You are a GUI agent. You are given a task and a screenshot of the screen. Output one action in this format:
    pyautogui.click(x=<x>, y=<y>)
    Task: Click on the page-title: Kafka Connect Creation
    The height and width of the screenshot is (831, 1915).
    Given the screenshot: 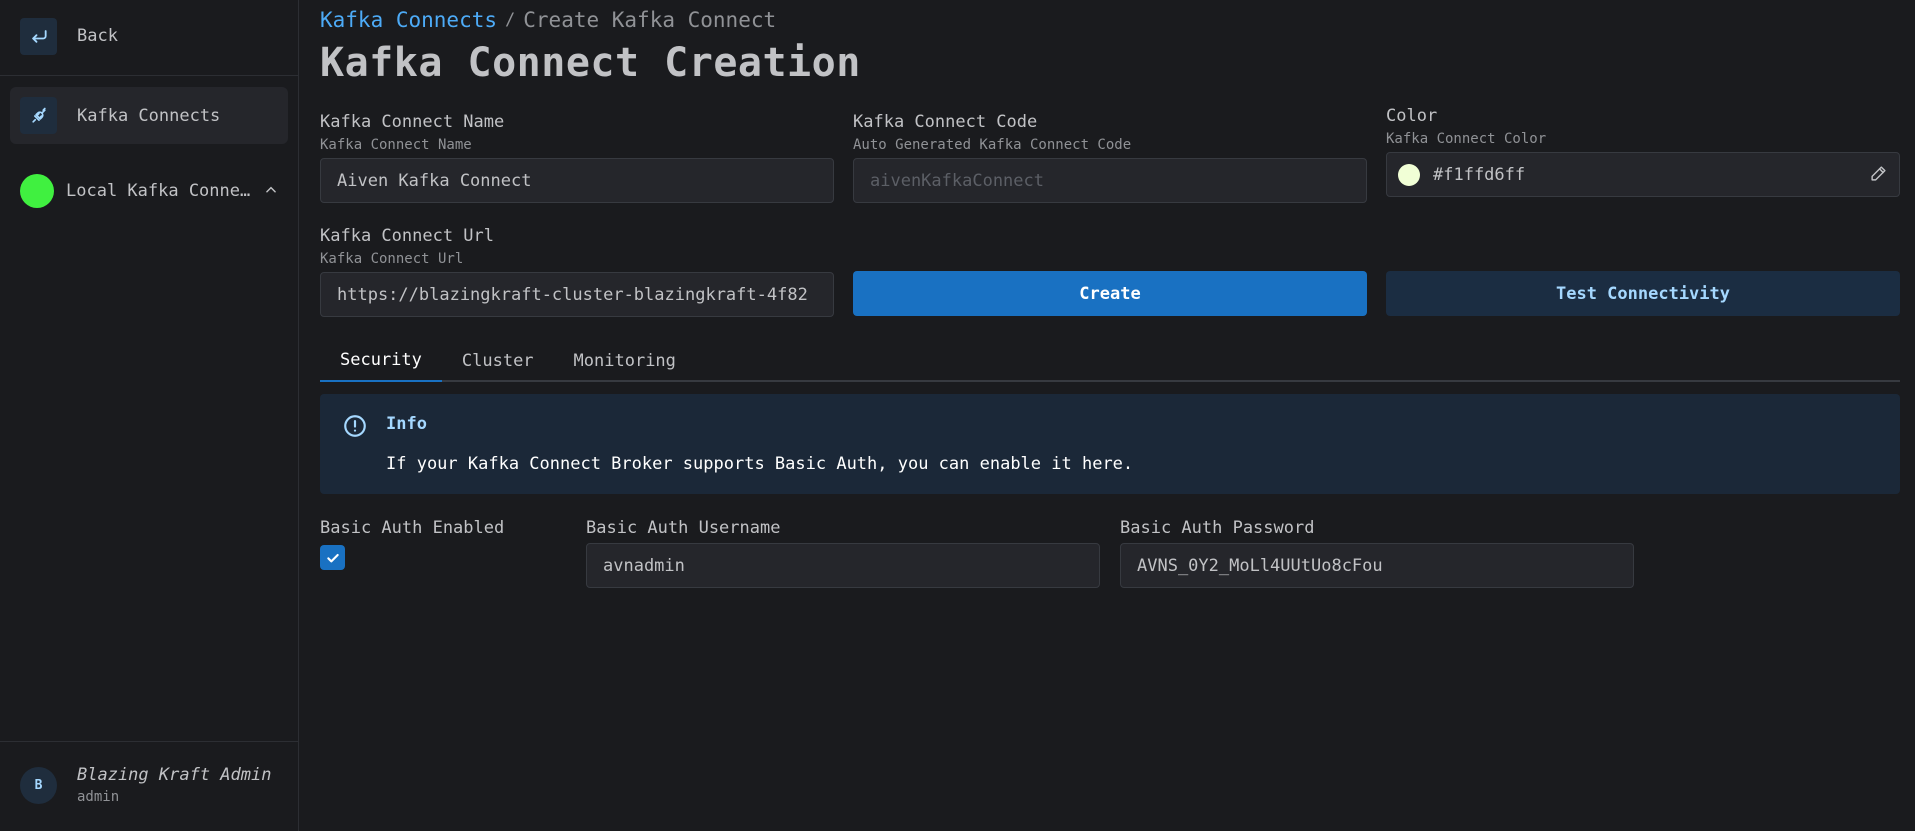 What is the action you would take?
    pyautogui.click(x=590, y=63)
    